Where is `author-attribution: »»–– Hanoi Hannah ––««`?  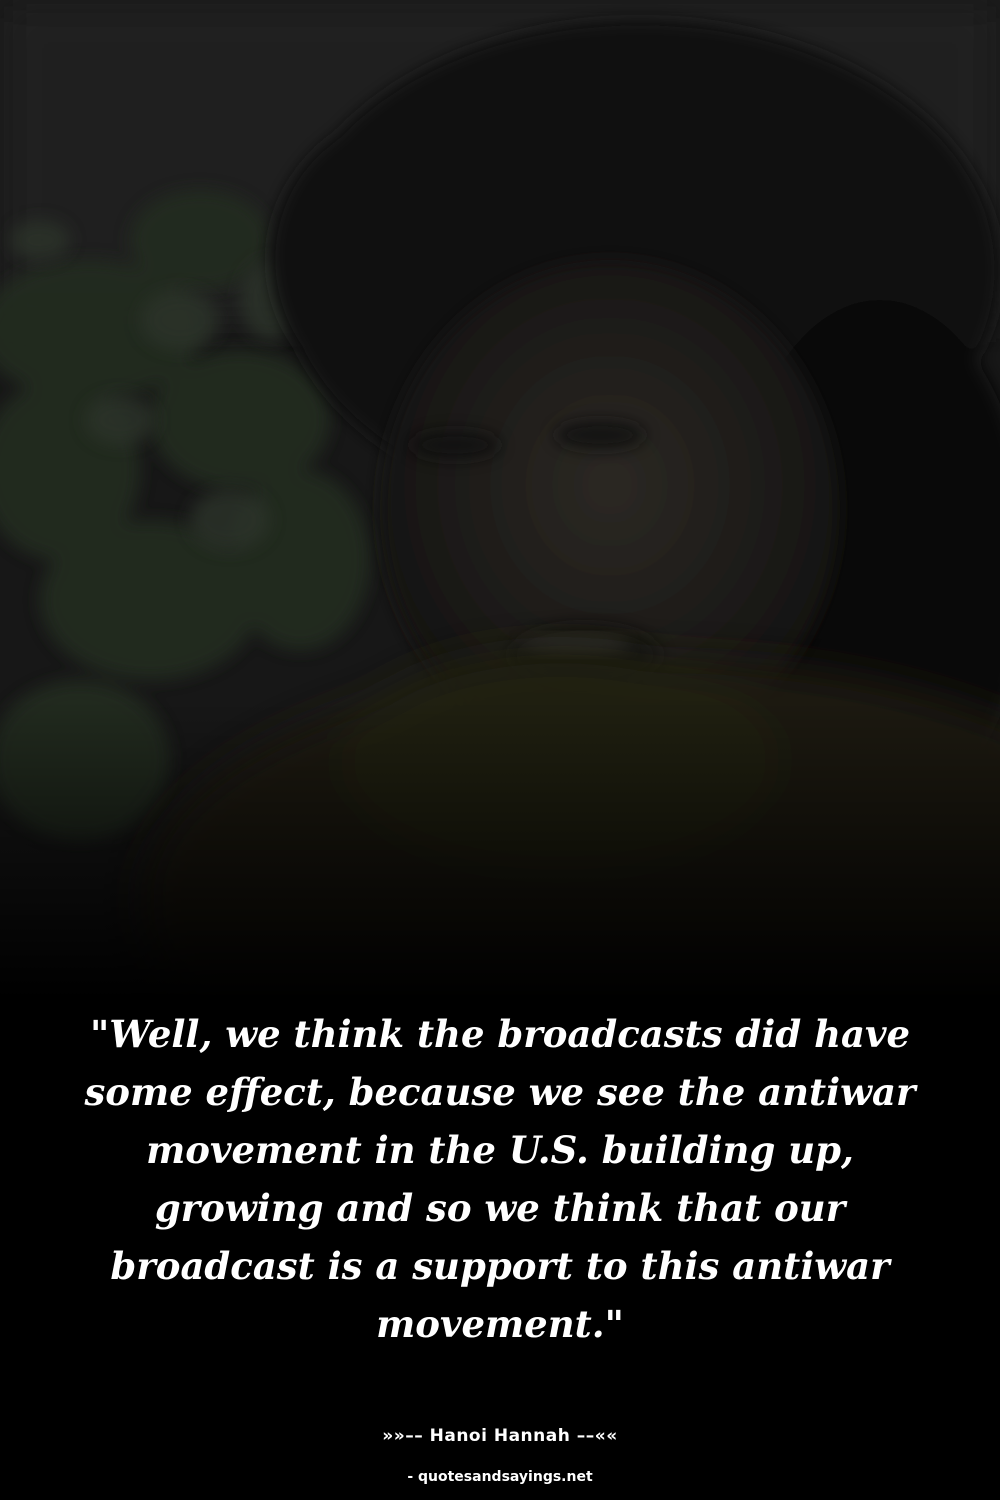
author-attribution: »»–– Hanoi Hannah ––«« is located at coordinates (500, 1436).